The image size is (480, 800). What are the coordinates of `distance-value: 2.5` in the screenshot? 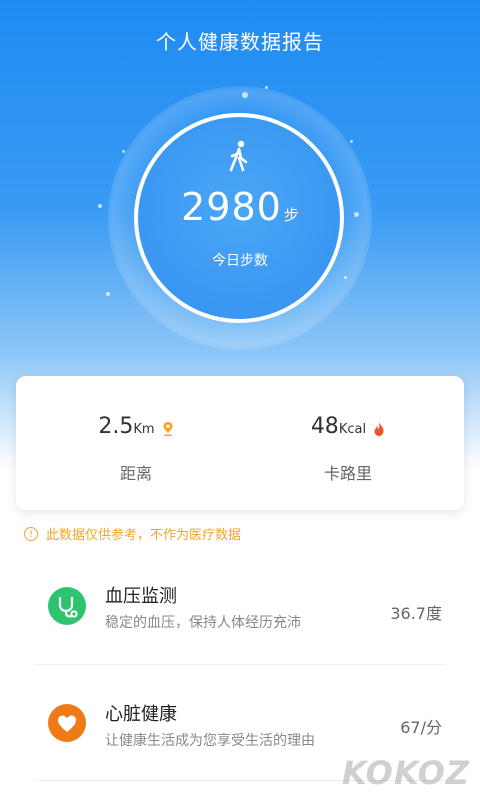 It's located at (116, 426).